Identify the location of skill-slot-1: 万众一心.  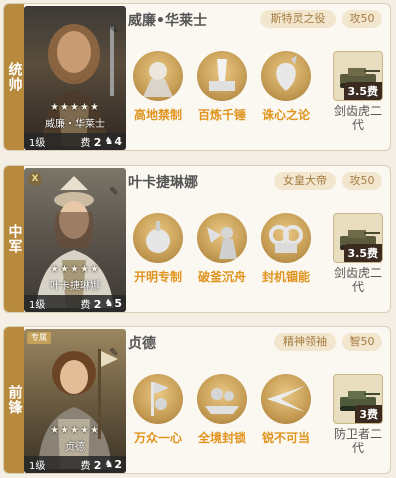
(158, 410).